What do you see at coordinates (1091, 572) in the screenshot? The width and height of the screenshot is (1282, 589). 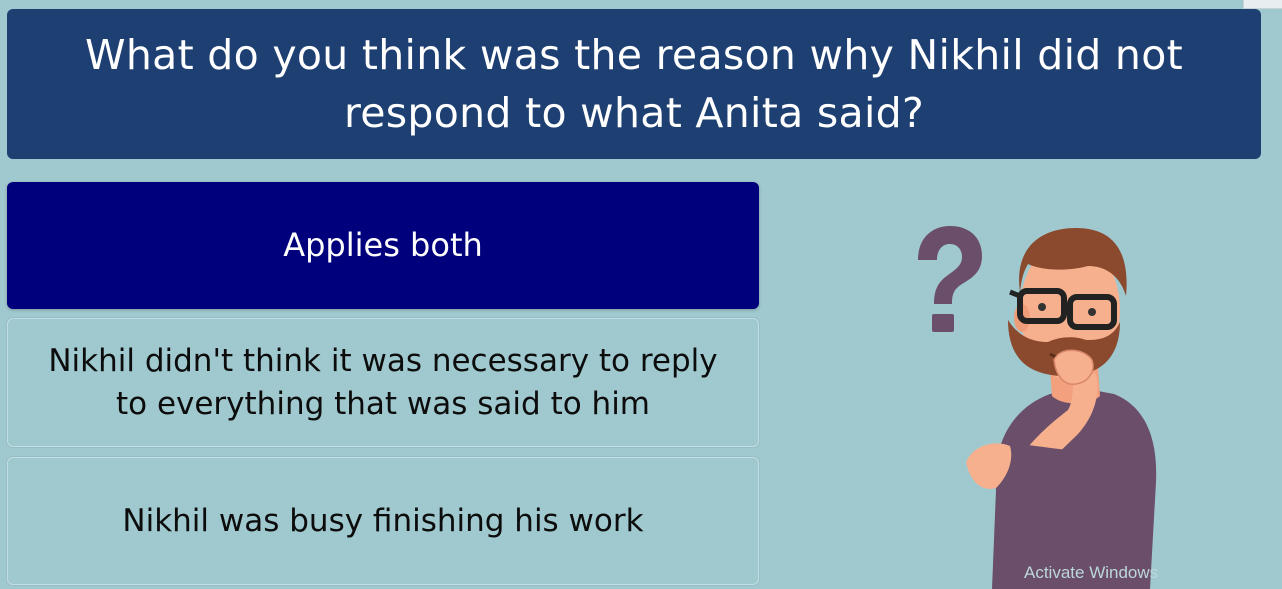 I see `activate-windows-watermark: Activate Windows` at bounding box center [1091, 572].